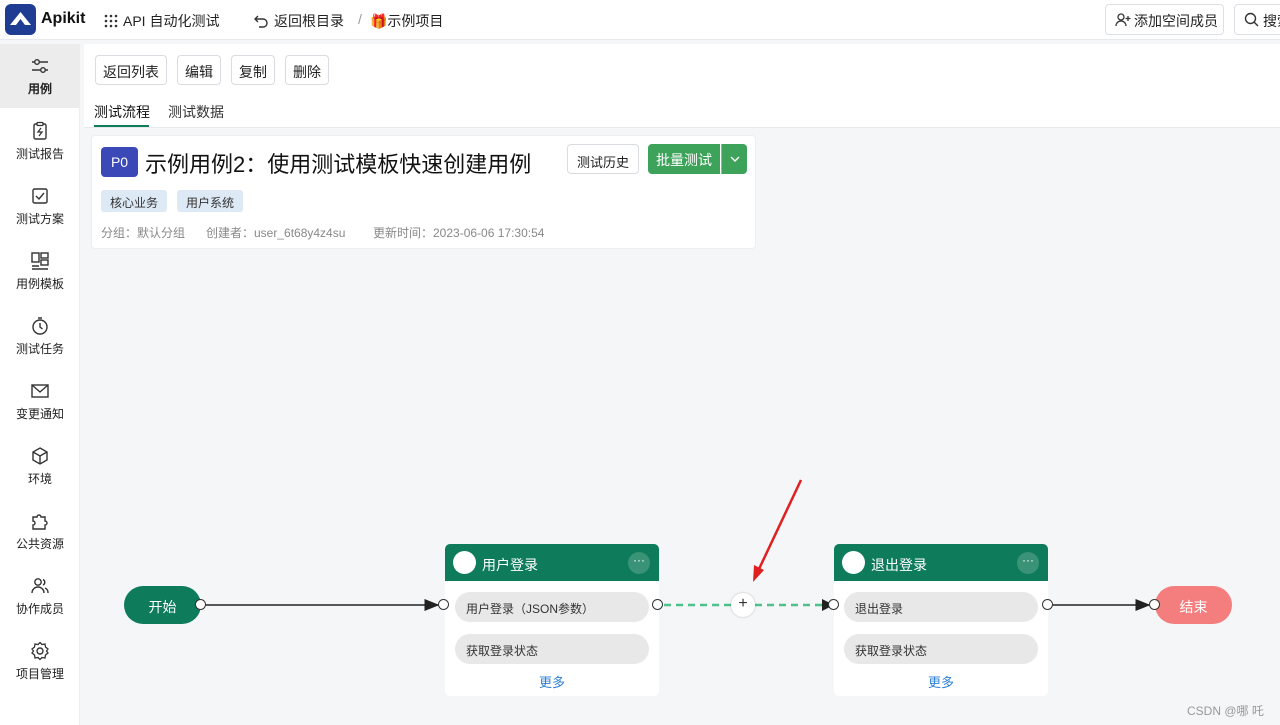  I want to click on login-input-port, so click(443, 604).